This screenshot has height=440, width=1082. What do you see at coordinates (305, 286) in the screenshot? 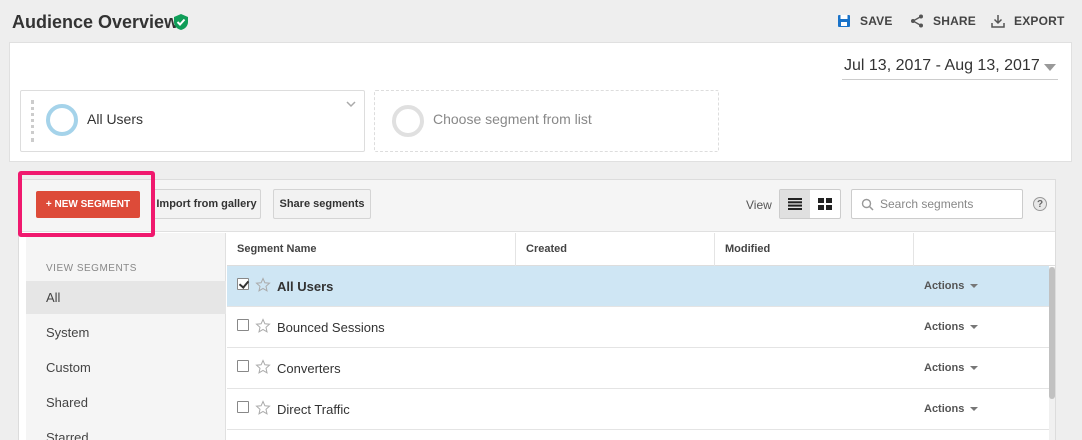
I see `segment-name: All Users` at bounding box center [305, 286].